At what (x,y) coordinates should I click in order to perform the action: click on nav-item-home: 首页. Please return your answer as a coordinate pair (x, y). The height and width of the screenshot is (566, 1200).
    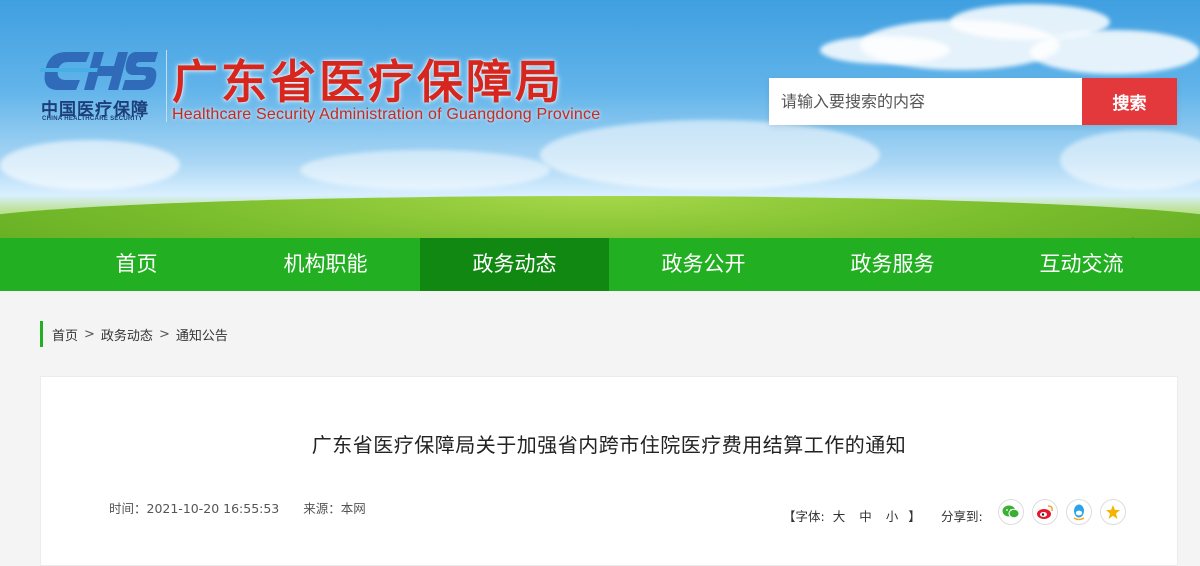
    Looking at the image, I should click on (136, 264).